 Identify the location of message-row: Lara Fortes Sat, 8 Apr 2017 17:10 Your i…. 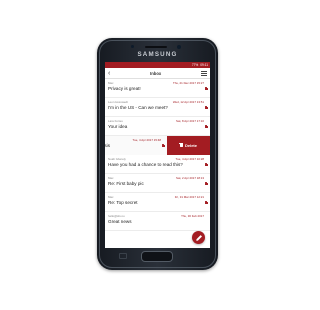
(157, 126).